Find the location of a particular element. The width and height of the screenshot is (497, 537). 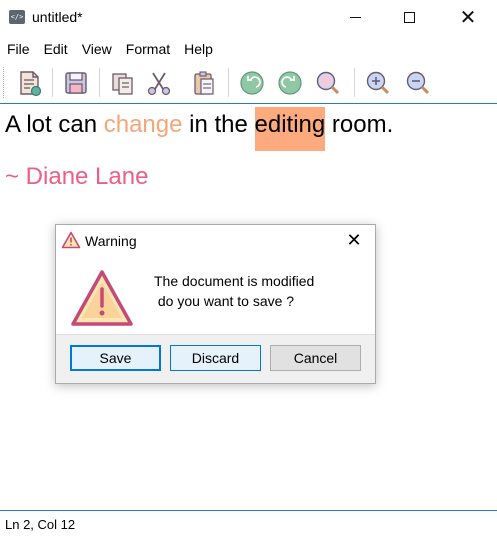

cut-icon is located at coordinates (159, 84).